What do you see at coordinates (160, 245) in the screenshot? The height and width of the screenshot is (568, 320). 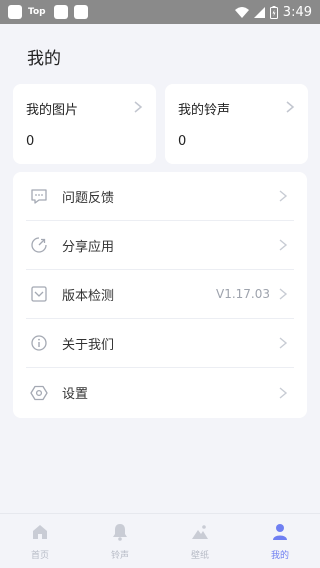 I see `menu-item-share: 分享应用` at bounding box center [160, 245].